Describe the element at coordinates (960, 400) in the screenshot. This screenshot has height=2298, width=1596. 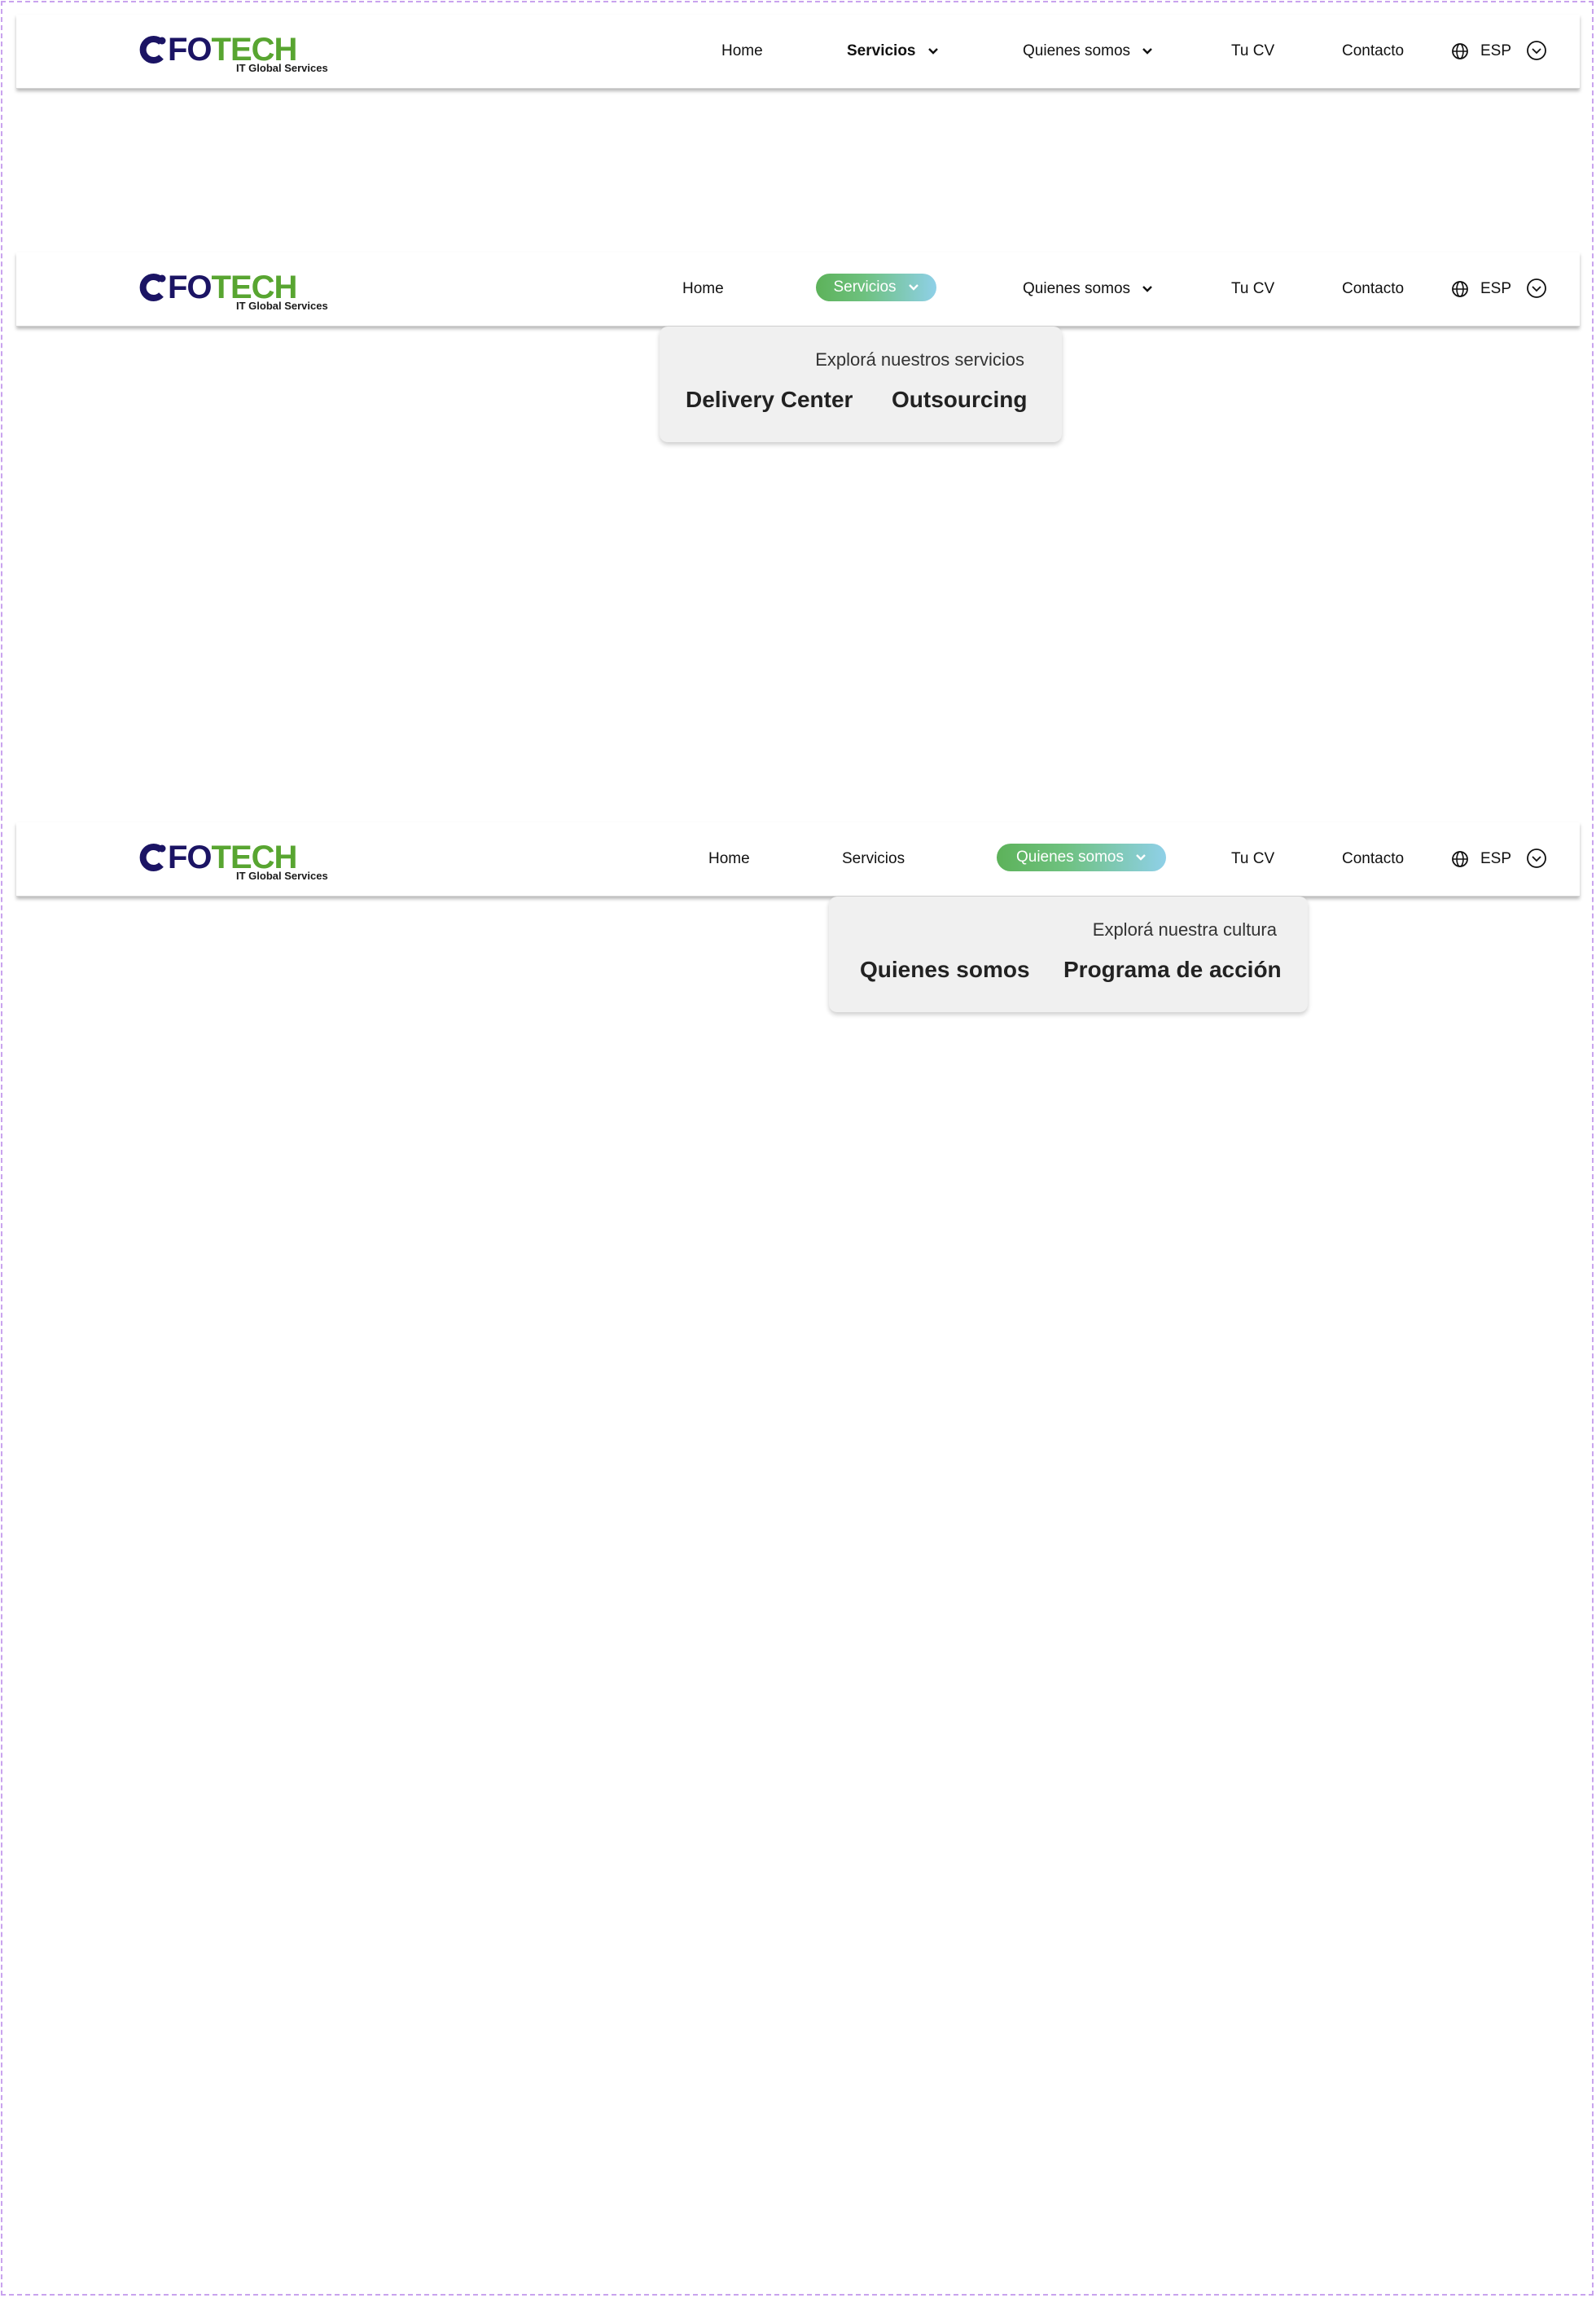
I see `dropdown-link-outsourcing: Outsourcing` at that location.